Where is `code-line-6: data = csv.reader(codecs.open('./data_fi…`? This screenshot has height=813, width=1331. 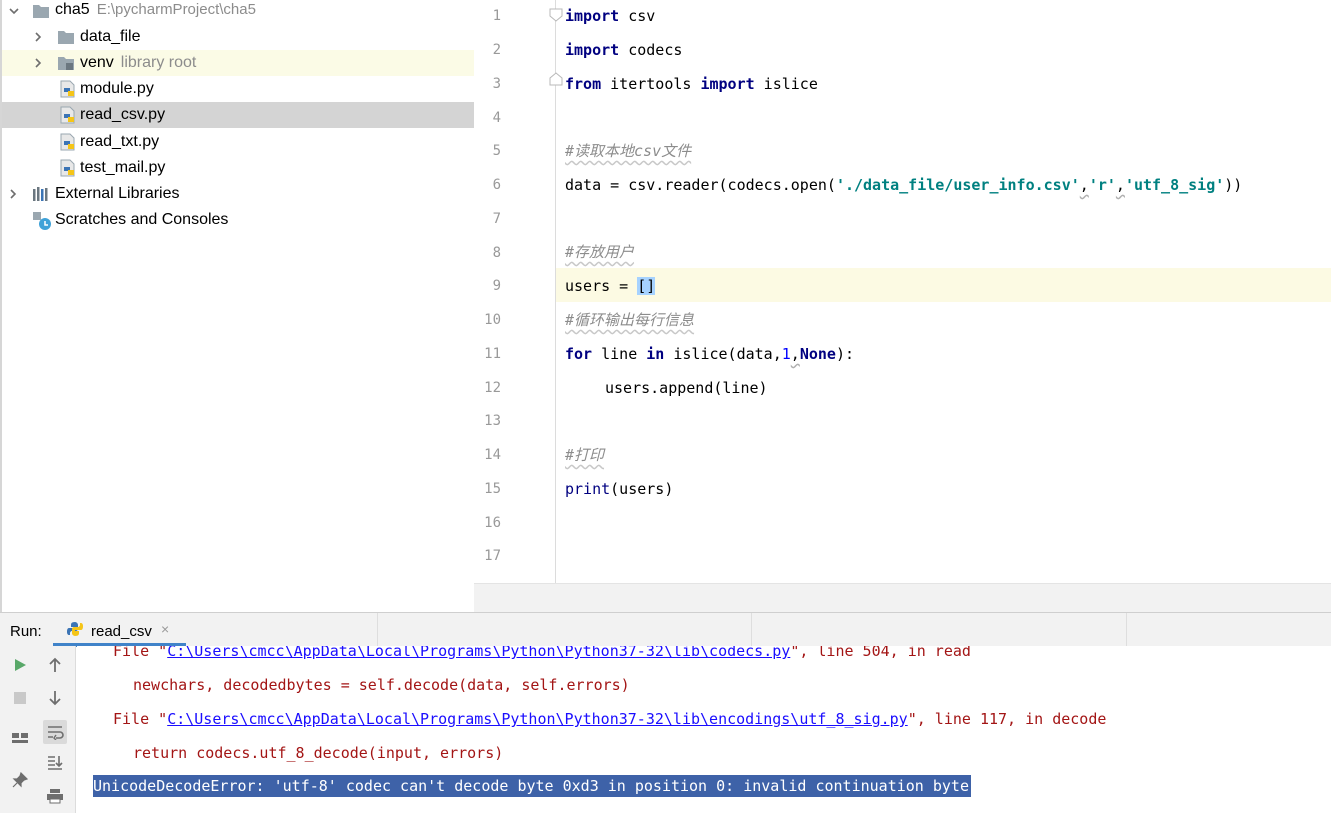 code-line-6: data = csv.reader(codecs.open('./data_fi… is located at coordinates (904, 185).